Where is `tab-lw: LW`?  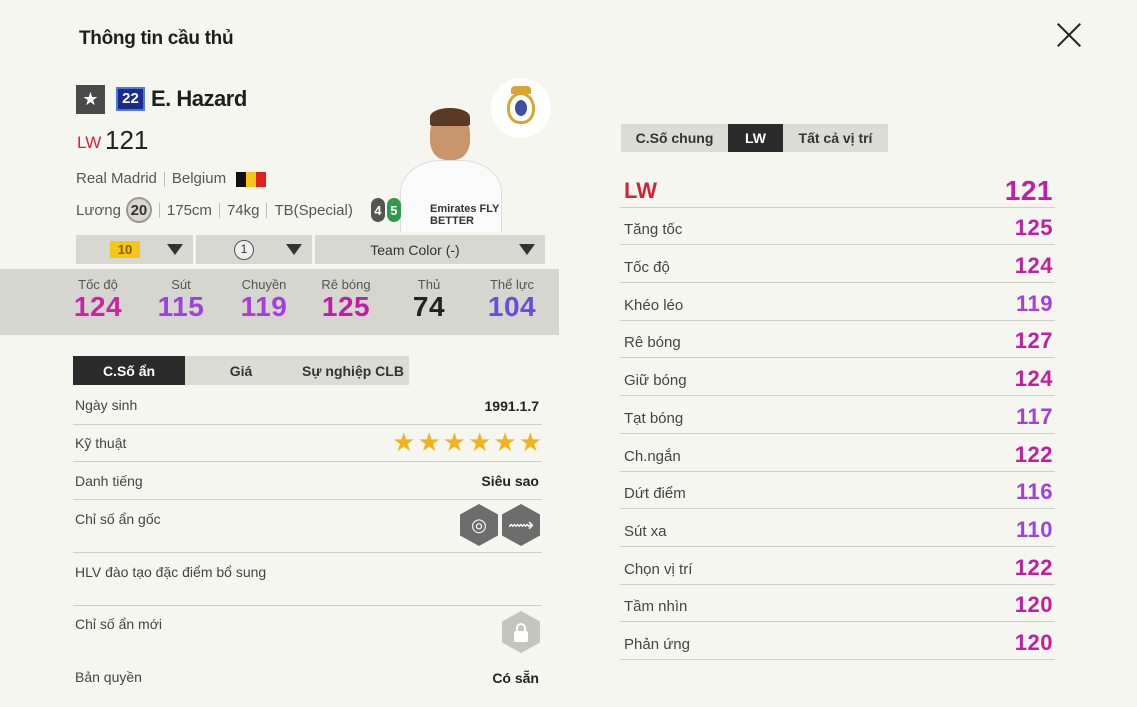 tab-lw: LW is located at coordinates (755, 138).